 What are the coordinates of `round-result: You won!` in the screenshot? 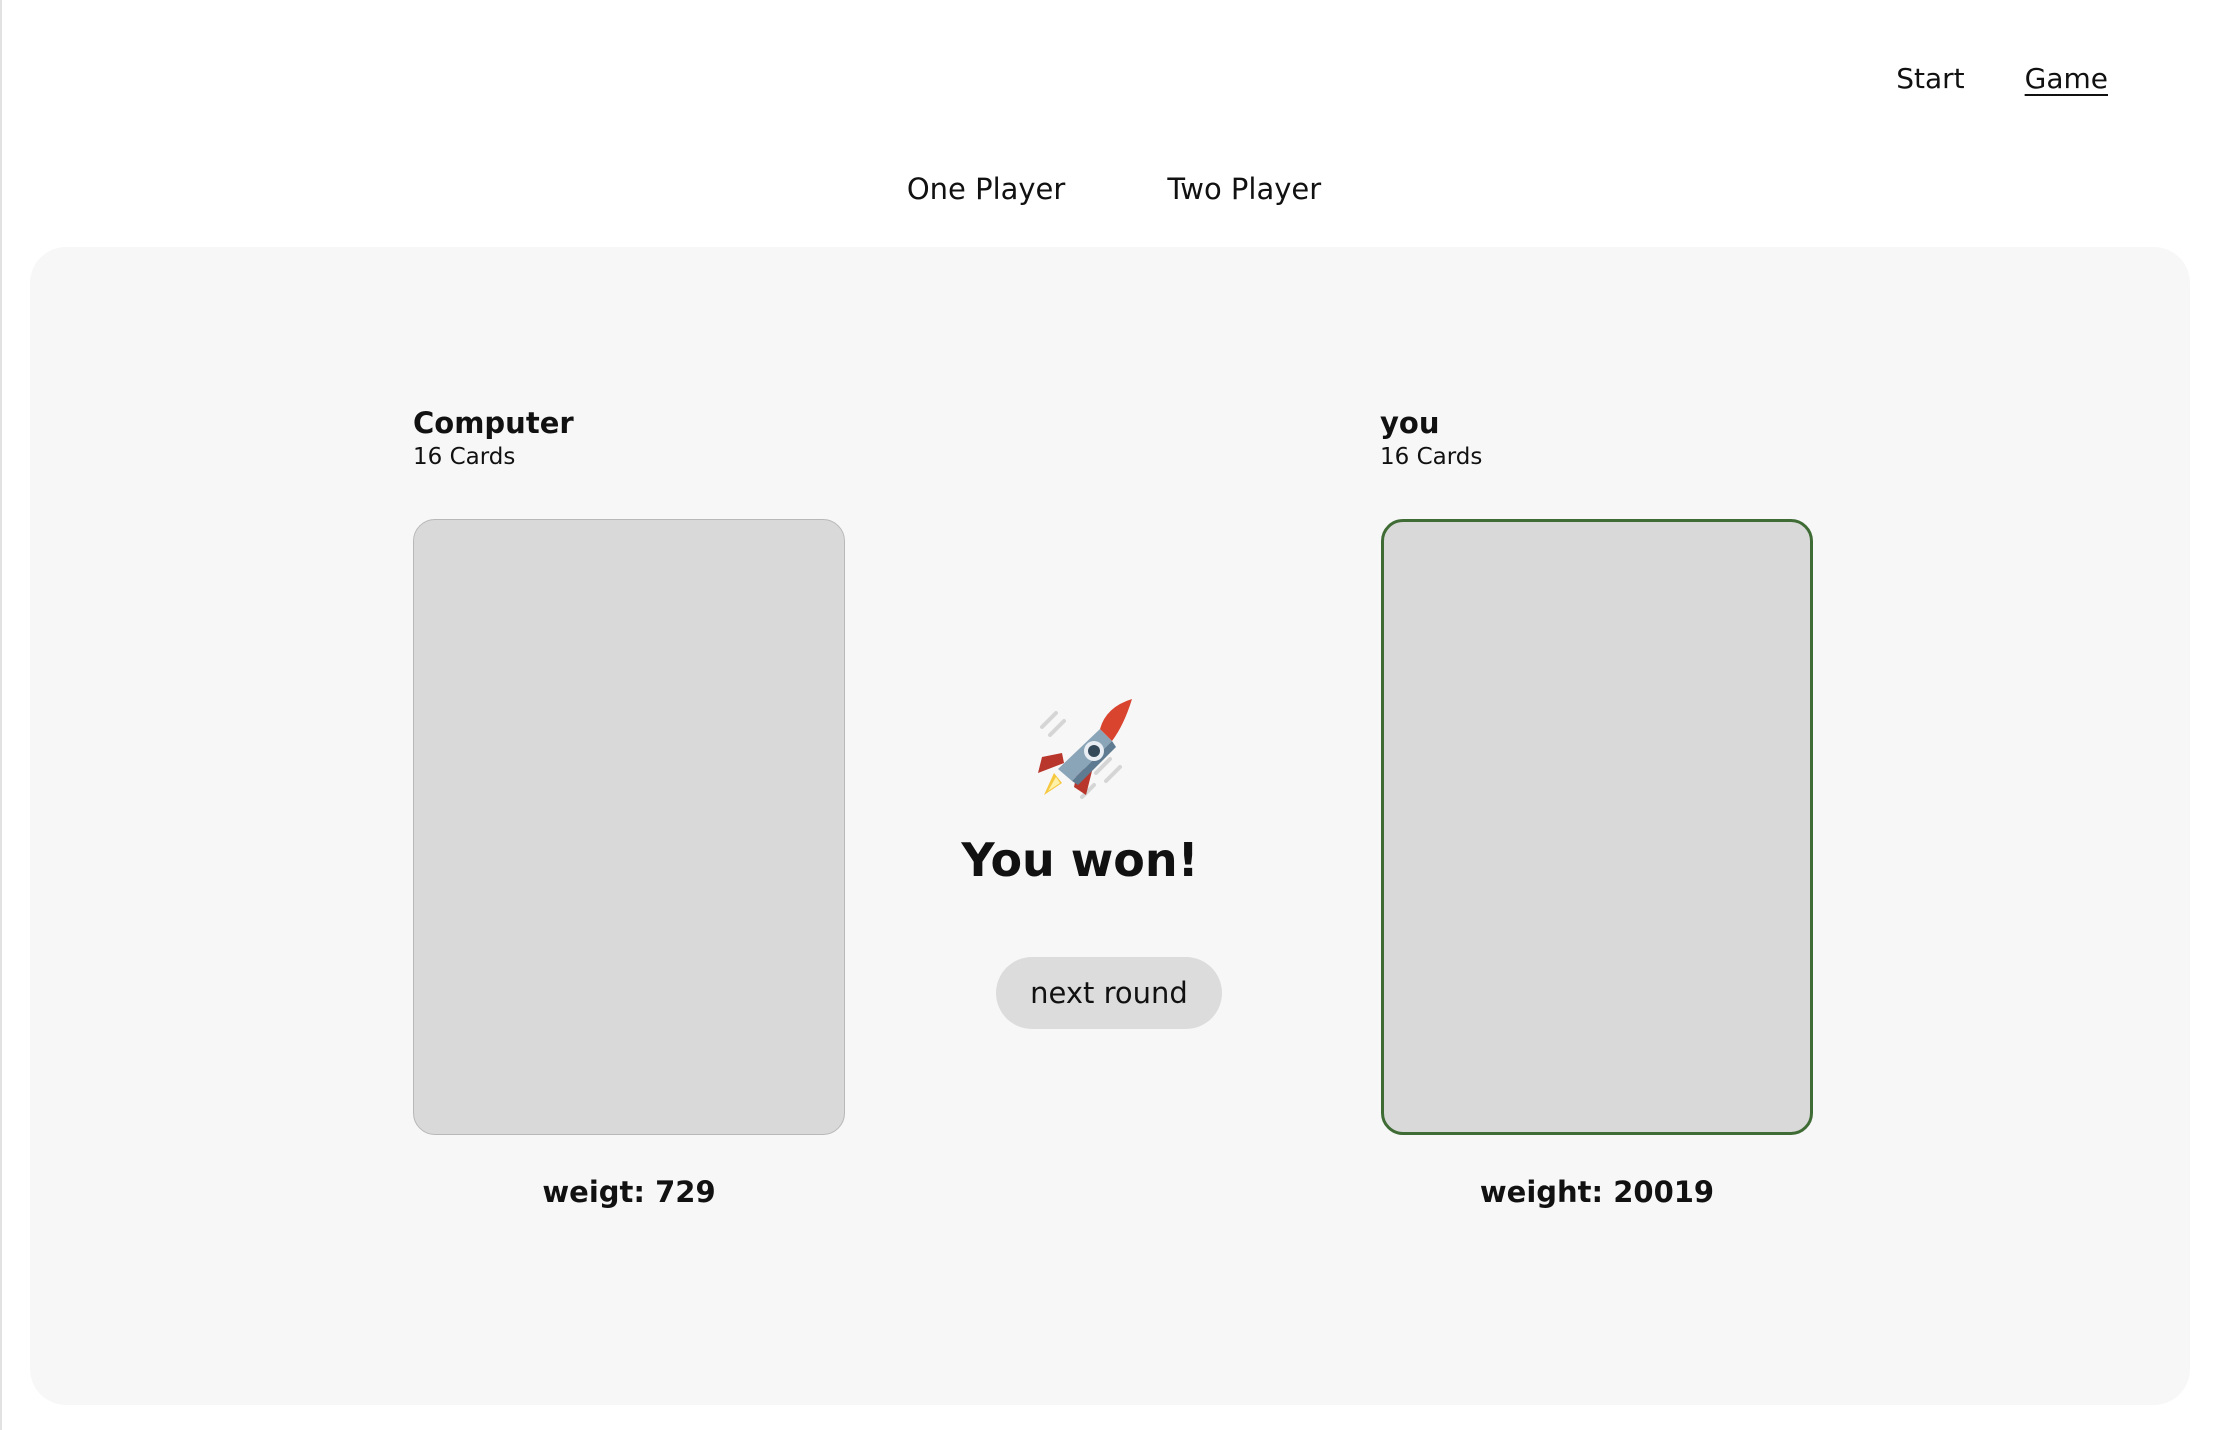 It's located at (1080, 787).